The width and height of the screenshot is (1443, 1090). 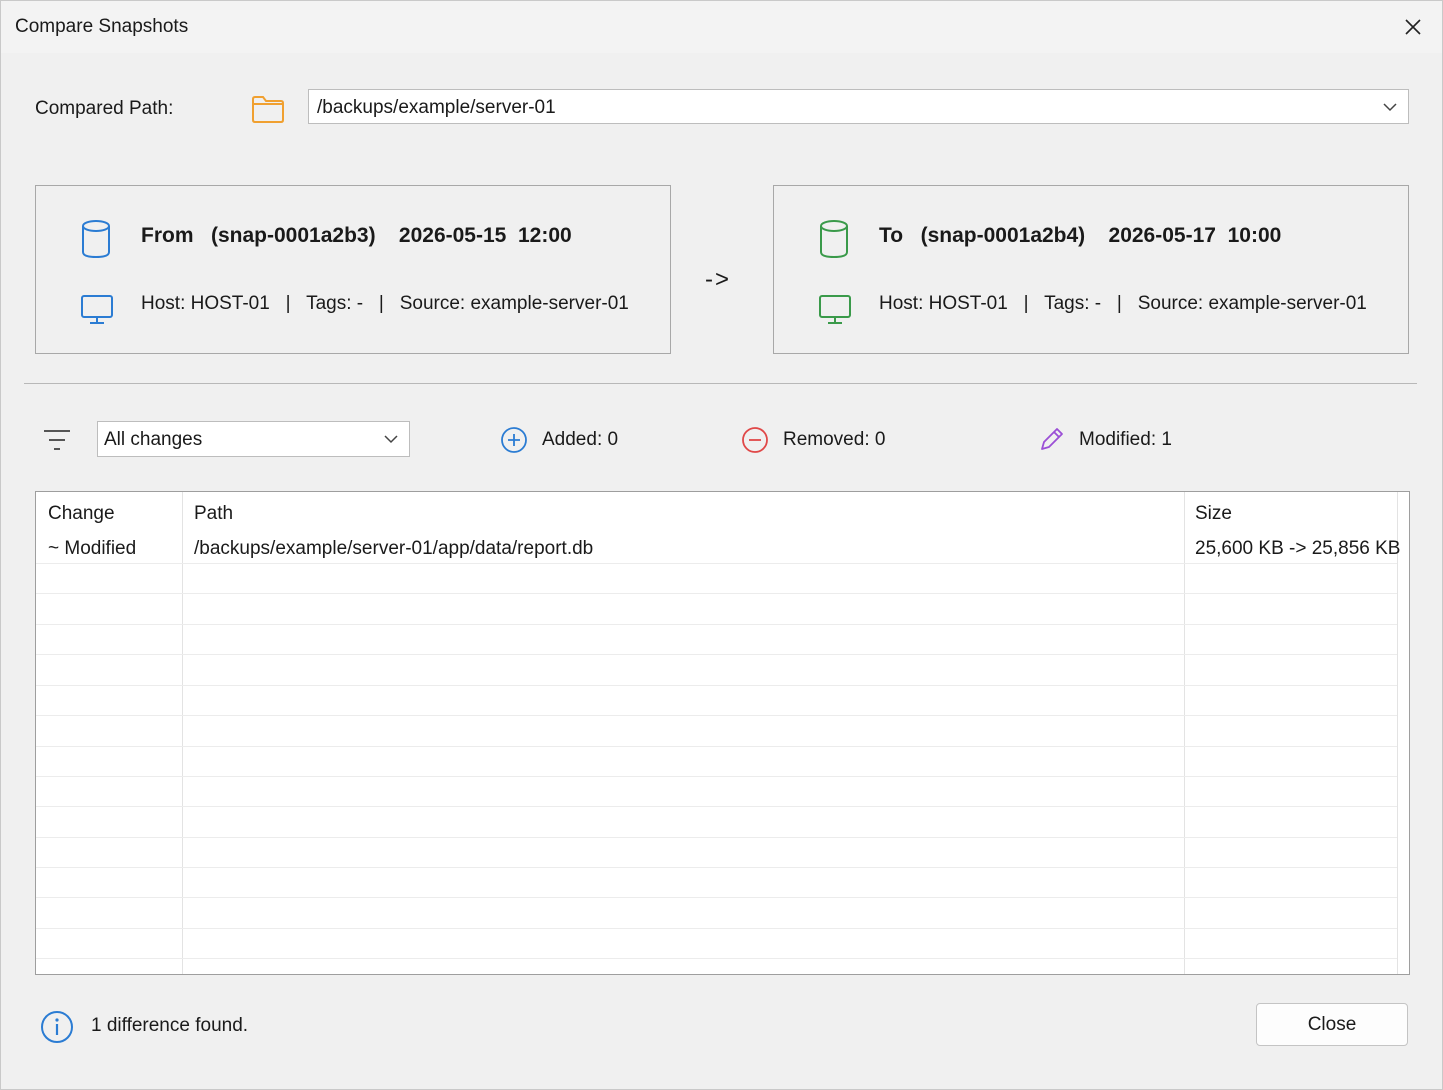 What do you see at coordinates (81, 514) in the screenshot?
I see `column-header-change: Change` at bounding box center [81, 514].